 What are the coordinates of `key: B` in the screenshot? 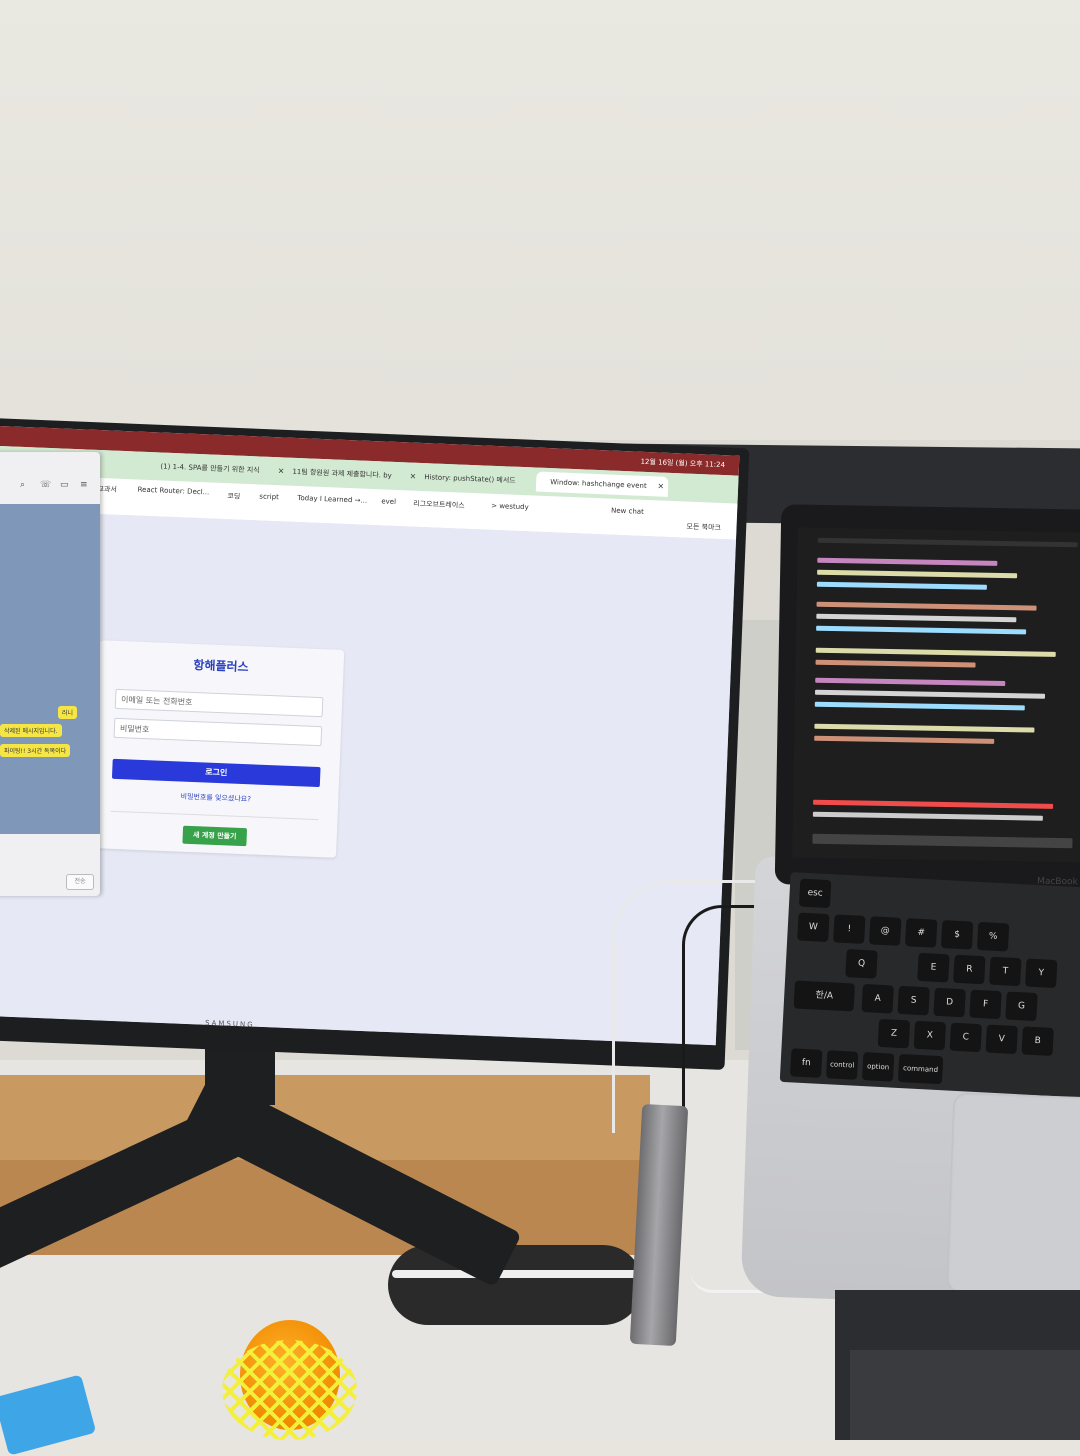 It's located at (1037, 1041).